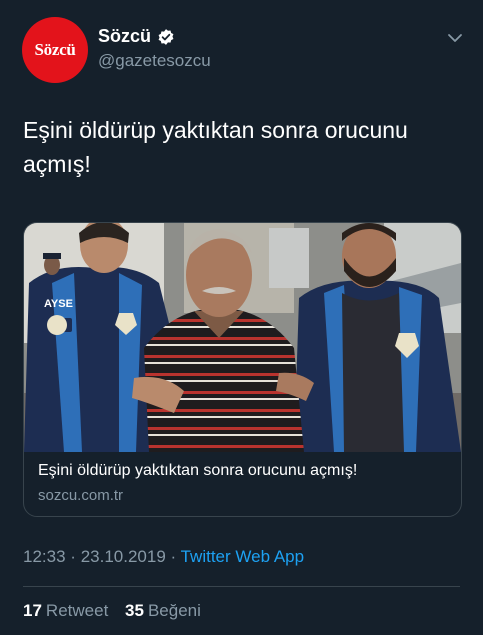 This screenshot has height=635, width=483. I want to click on chevron-down-icon, so click(455, 38).